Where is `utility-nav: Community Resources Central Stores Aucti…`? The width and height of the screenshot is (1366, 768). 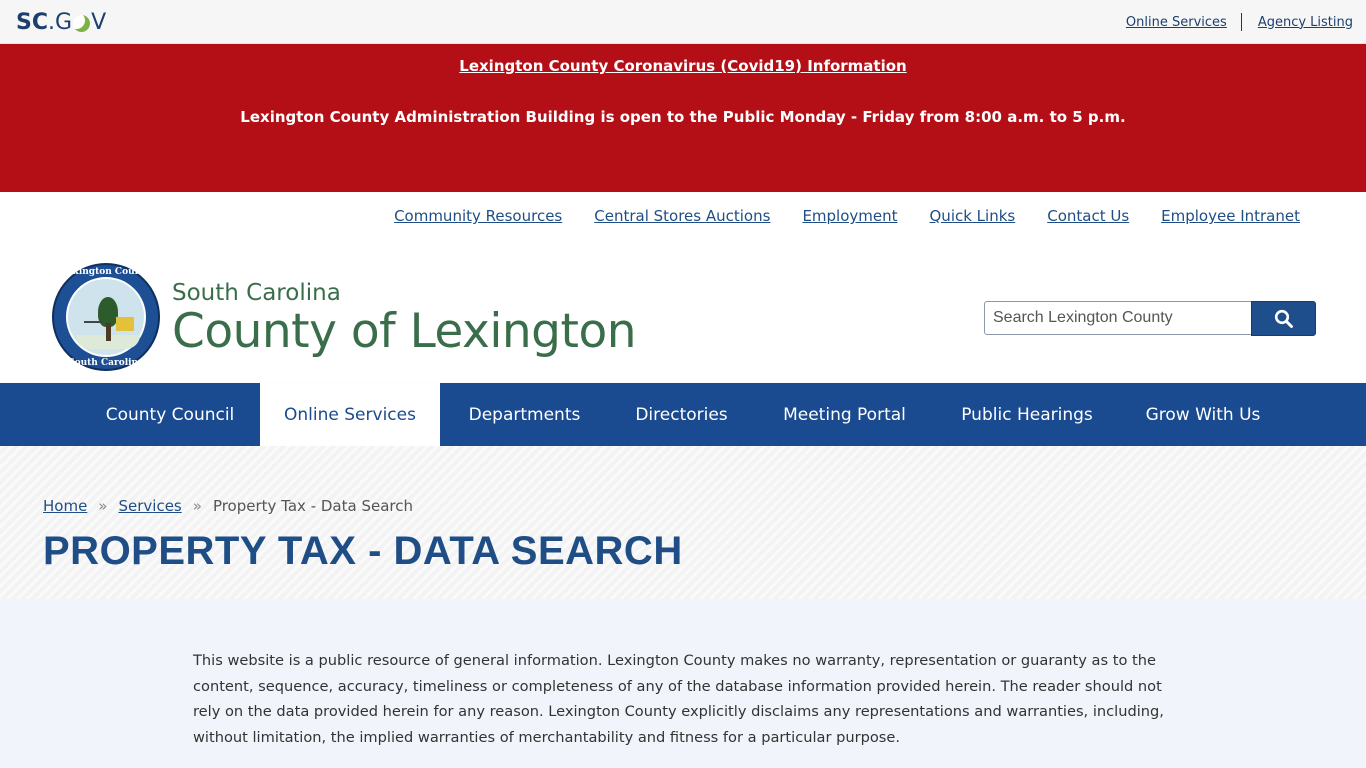 utility-nav: Community Resources Central Stores Aucti… is located at coordinates (847, 216).